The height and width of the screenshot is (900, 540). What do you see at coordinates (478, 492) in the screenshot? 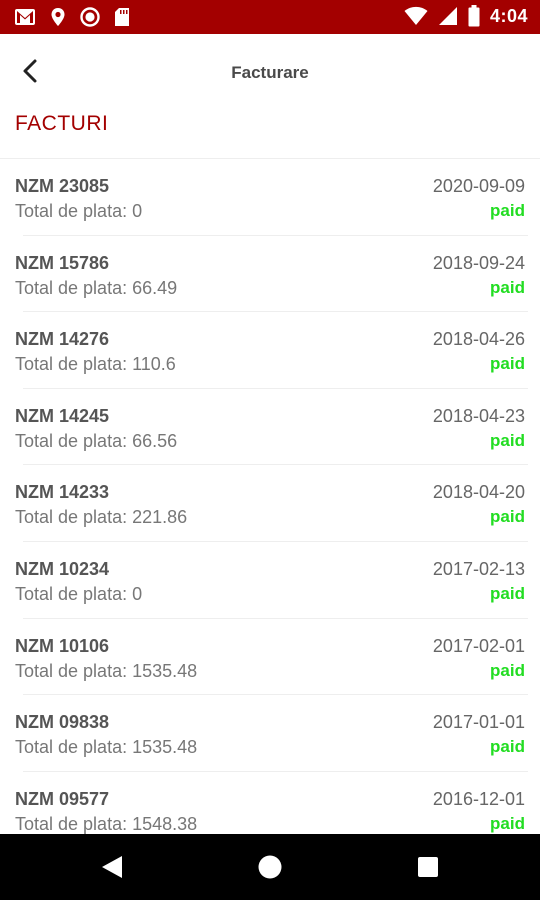
I see `invoice-date: 2018-04-20` at bounding box center [478, 492].